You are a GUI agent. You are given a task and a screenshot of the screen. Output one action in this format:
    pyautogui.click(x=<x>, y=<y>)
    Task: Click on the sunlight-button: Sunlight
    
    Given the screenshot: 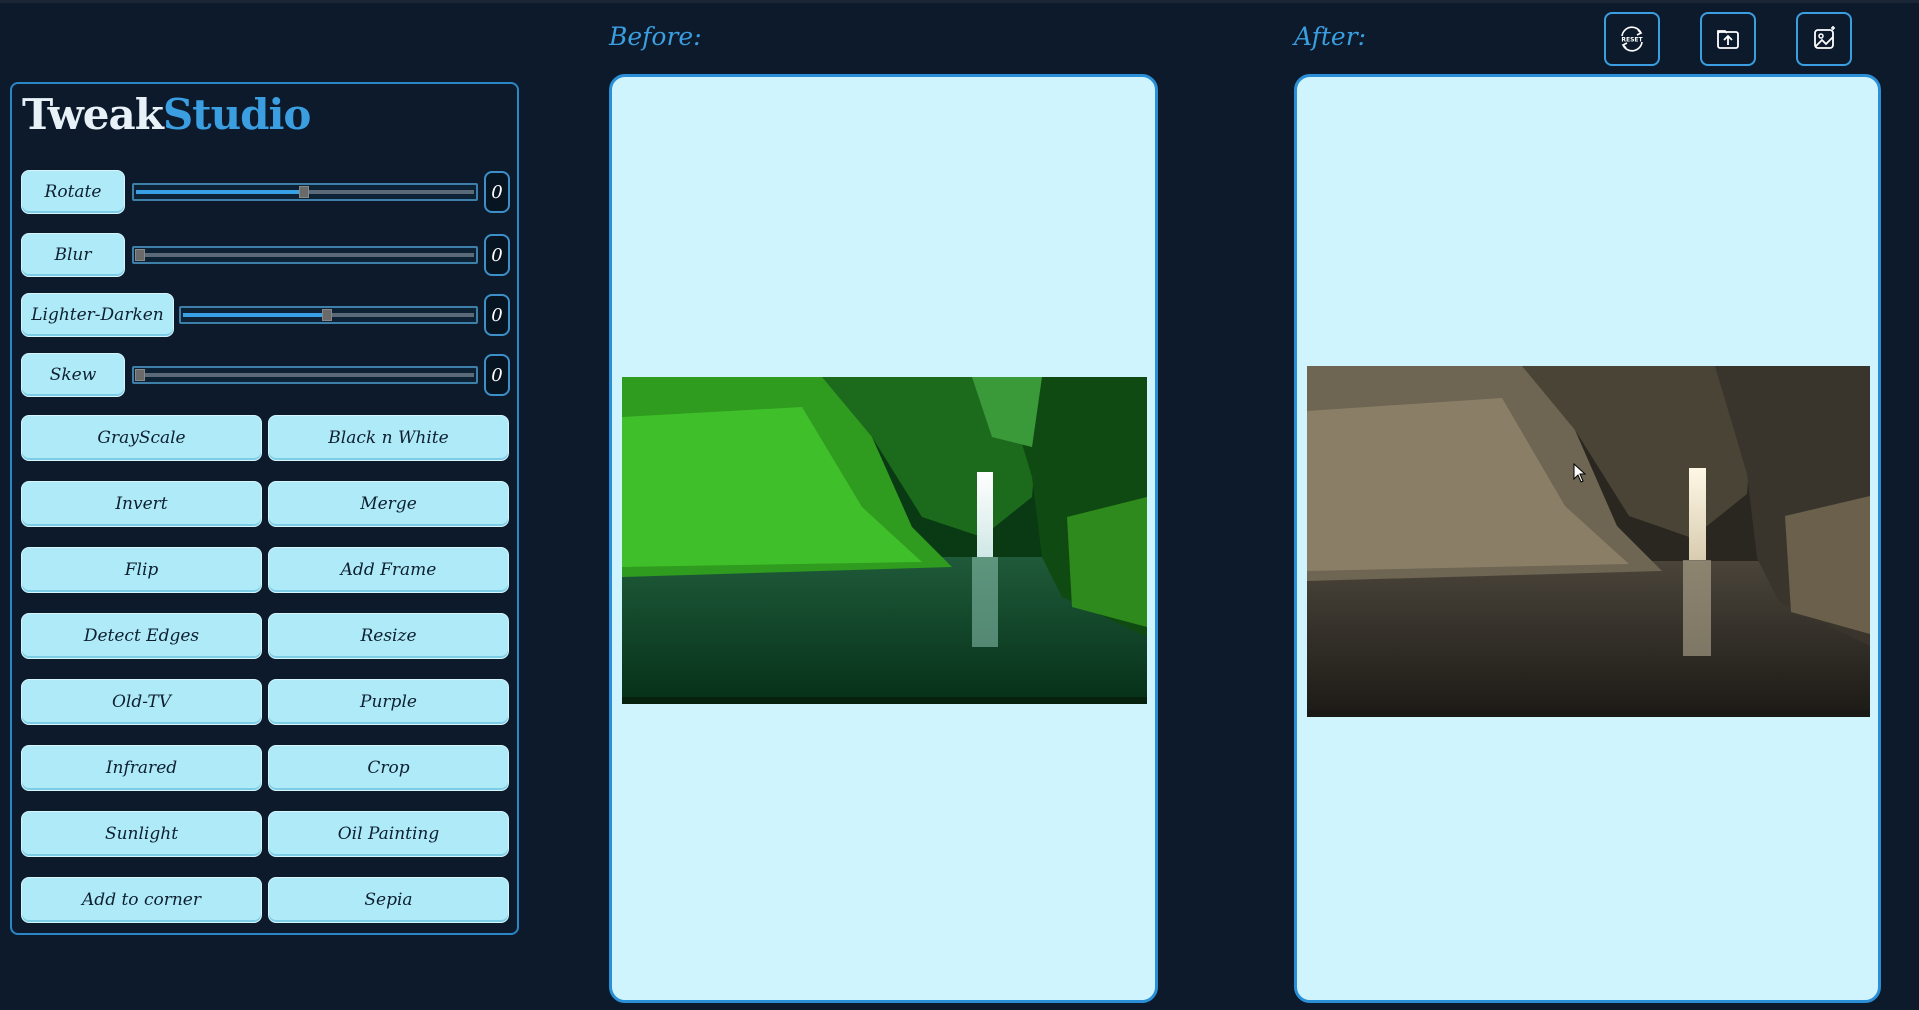 What is the action you would take?
    pyautogui.click(x=141, y=834)
    